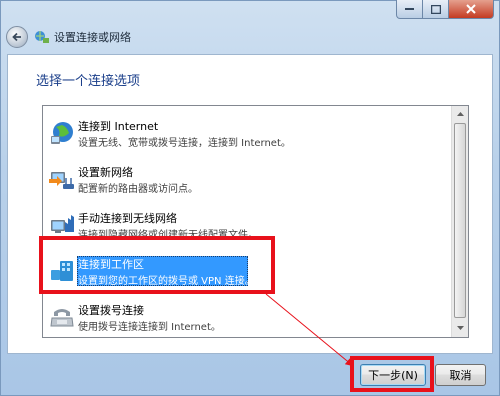 This screenshot has height=396, width=500. Describe the element at coordinates (460, 375) in the screenshot. I see `cancel-button: 取消` at that location.